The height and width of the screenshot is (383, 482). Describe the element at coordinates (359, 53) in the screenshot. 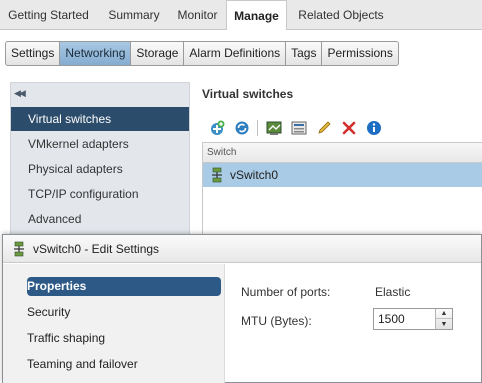

I see `subtab-permissions: Permissions` at that location.